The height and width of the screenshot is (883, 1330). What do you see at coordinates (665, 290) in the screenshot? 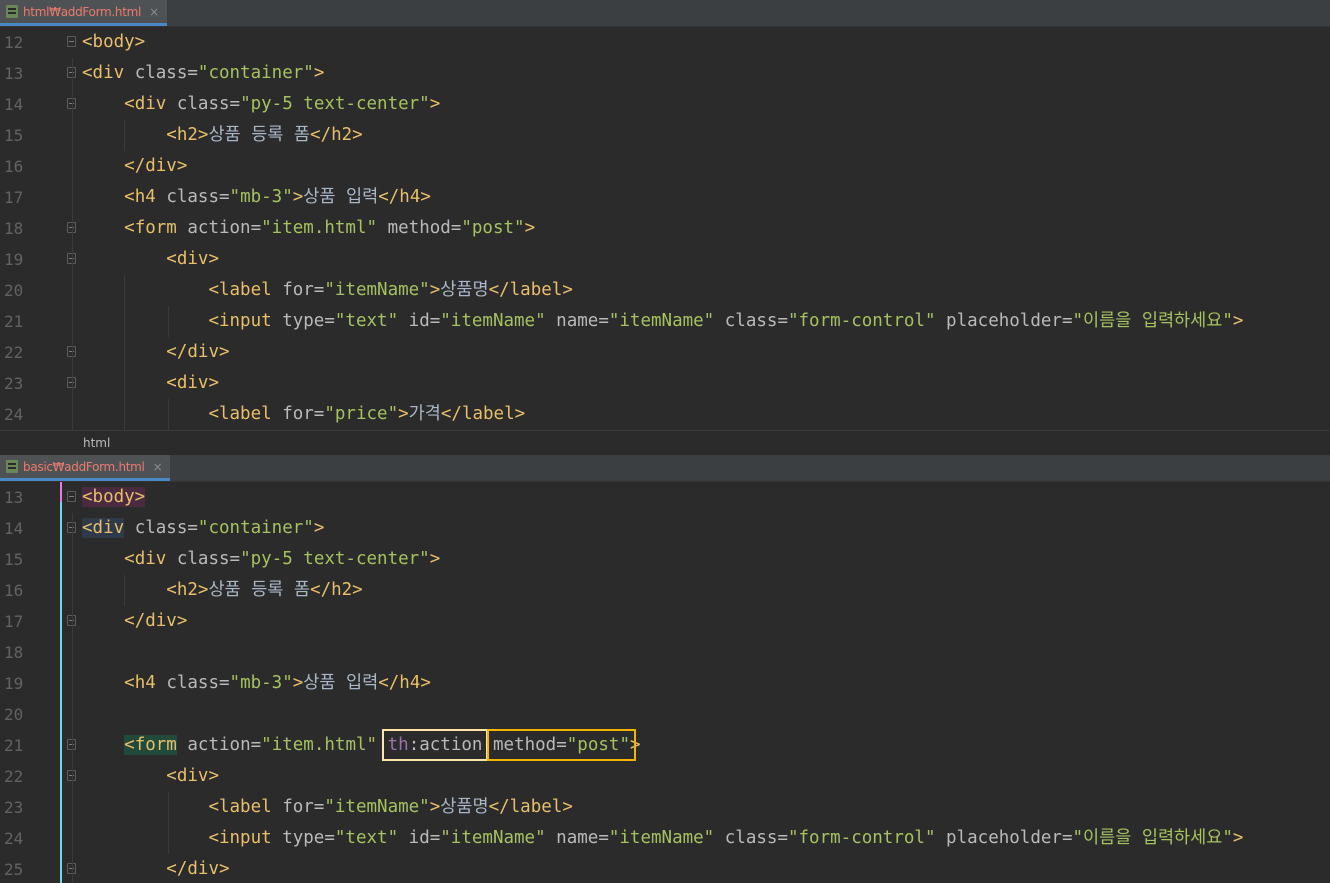
I see `code-line: 20 <label for="itemName">상품명</label>` at bounding box center [665, 290].